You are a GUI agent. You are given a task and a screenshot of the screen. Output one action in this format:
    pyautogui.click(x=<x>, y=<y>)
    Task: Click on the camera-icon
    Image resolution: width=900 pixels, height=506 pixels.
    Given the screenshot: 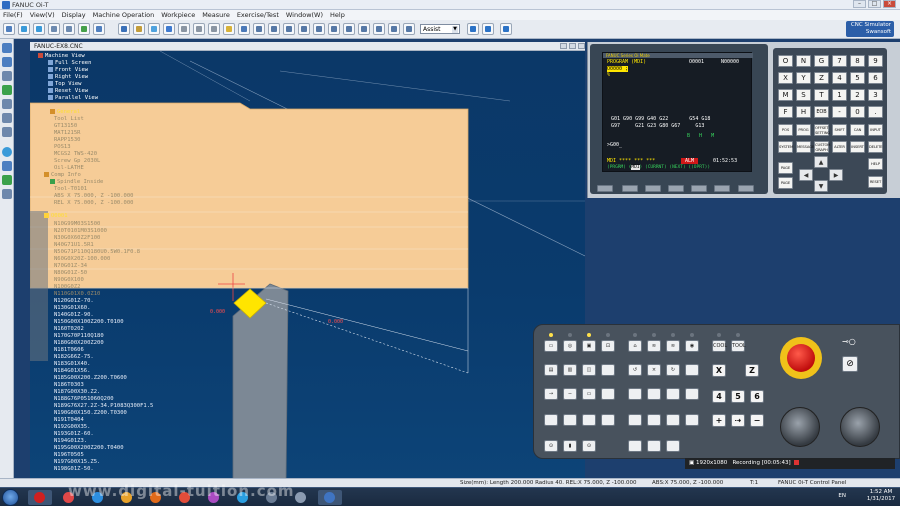 What is the action you would take?
    pyautogui.click(x=334, y=29)
    